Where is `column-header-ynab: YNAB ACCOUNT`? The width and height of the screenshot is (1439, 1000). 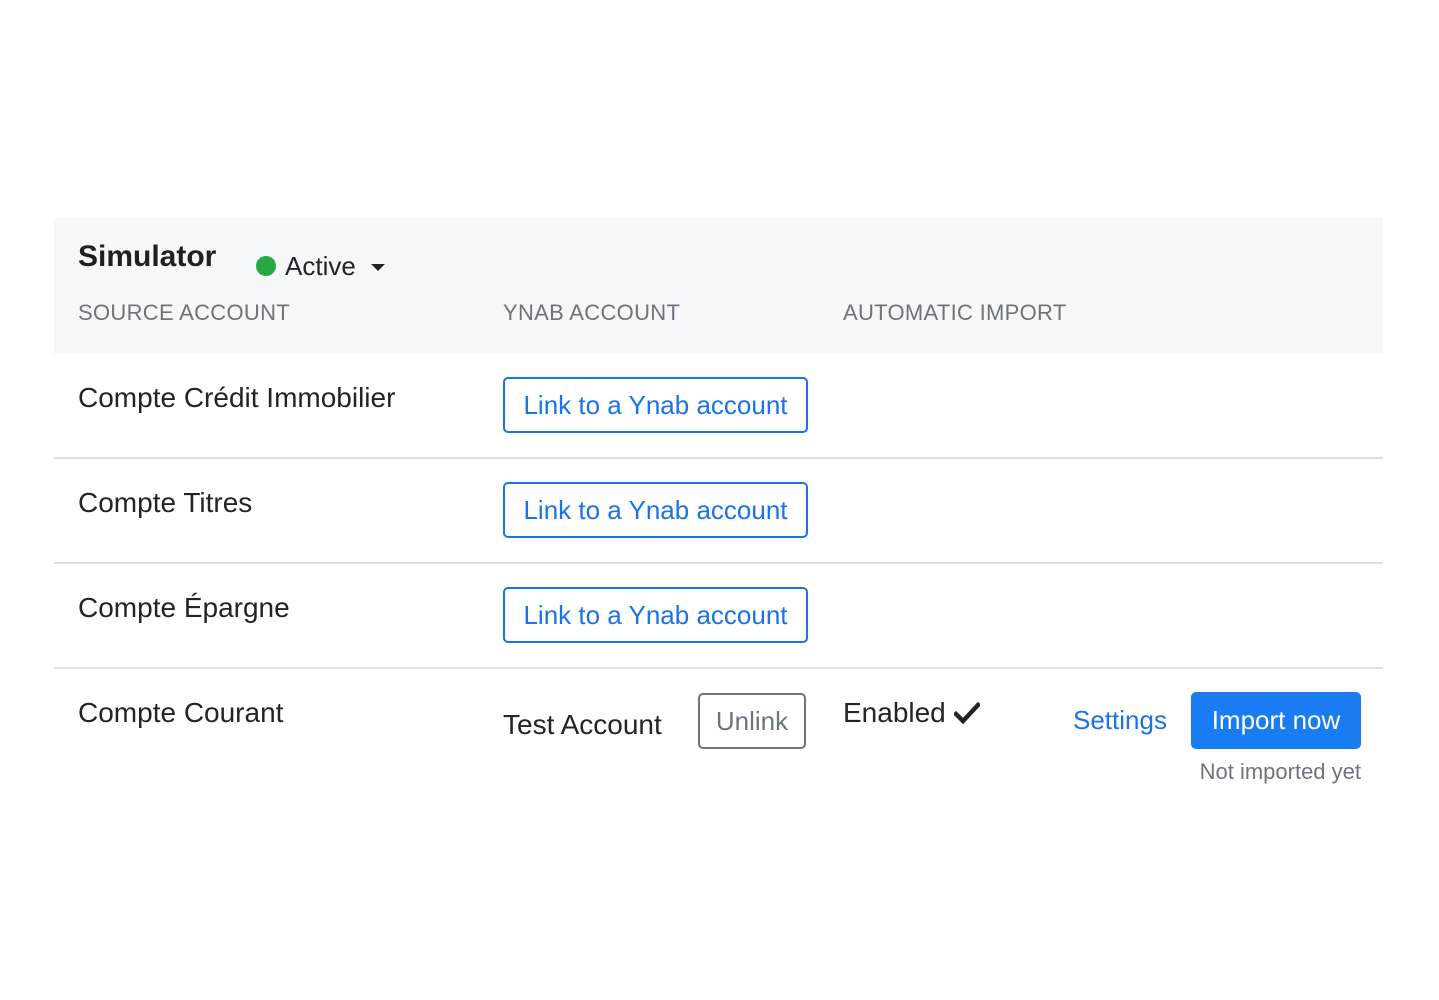
column-header-ynab: YNAB ACCOUNT is located at coordinates (592, 312).